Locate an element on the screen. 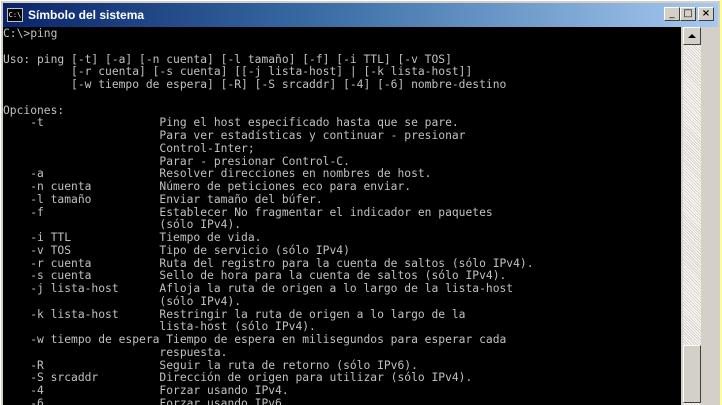  maximize-button: □ is located at coordinates (688, 14).